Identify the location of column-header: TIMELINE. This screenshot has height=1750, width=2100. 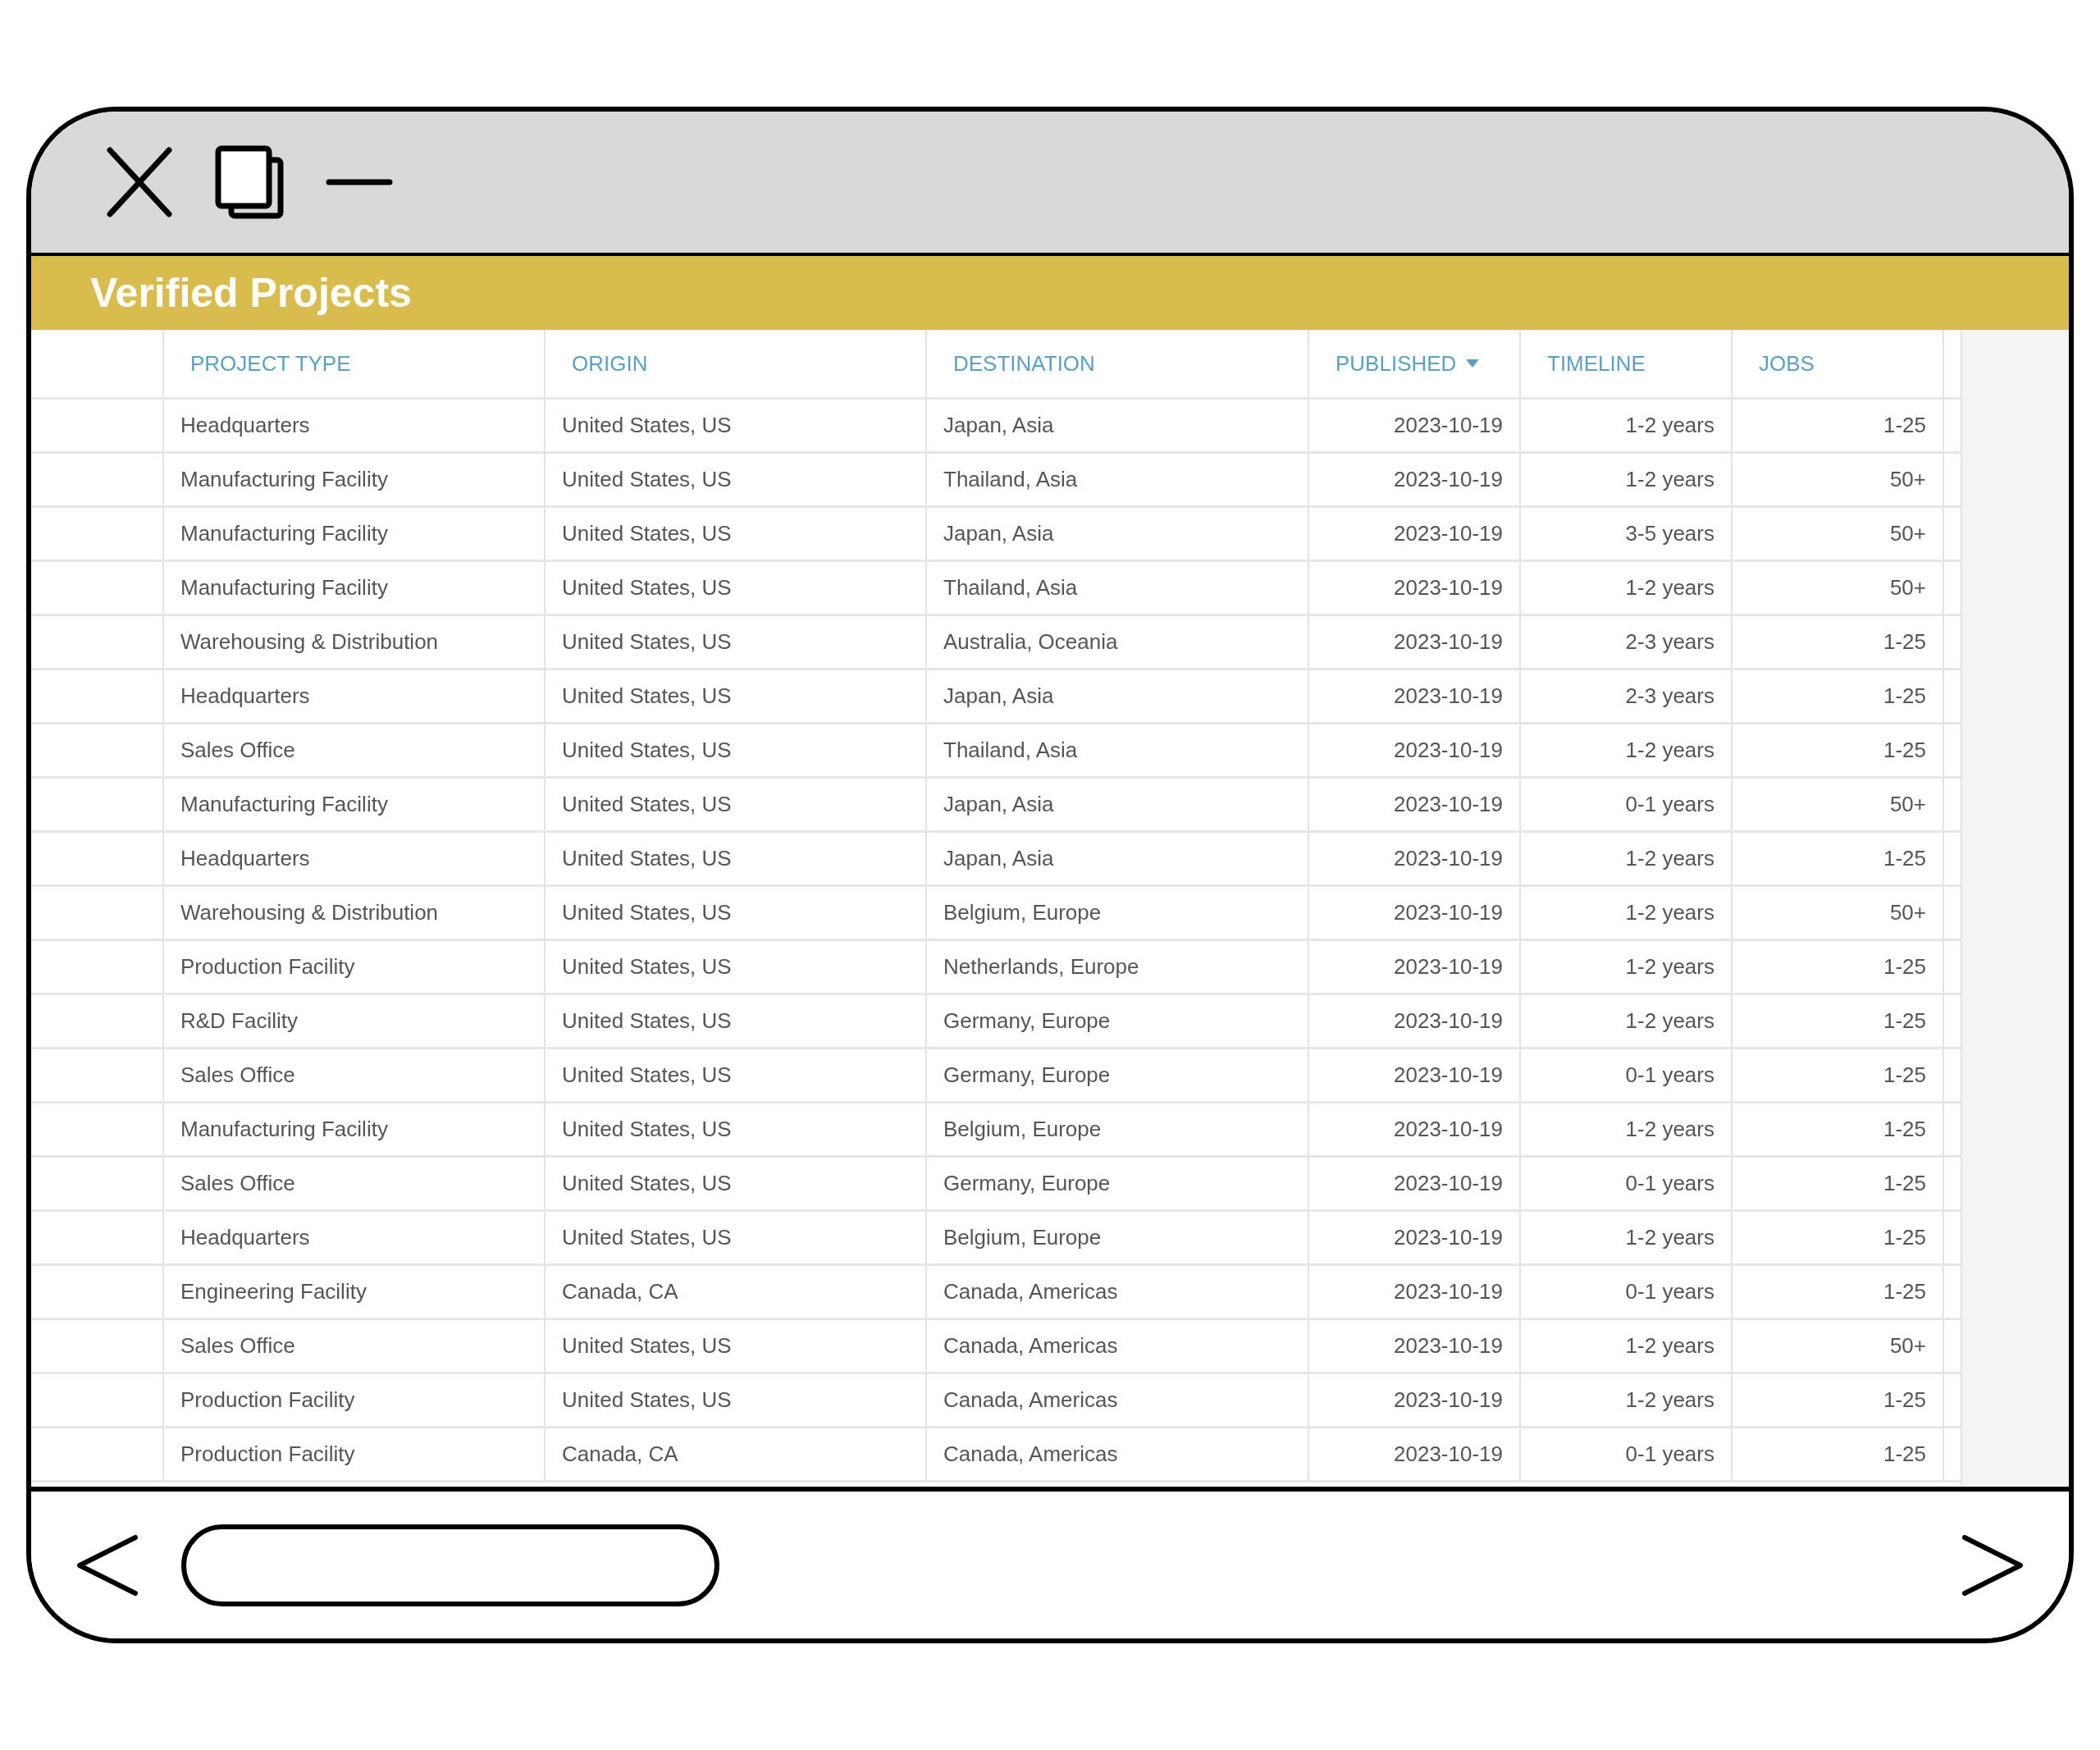
(1596, 363).